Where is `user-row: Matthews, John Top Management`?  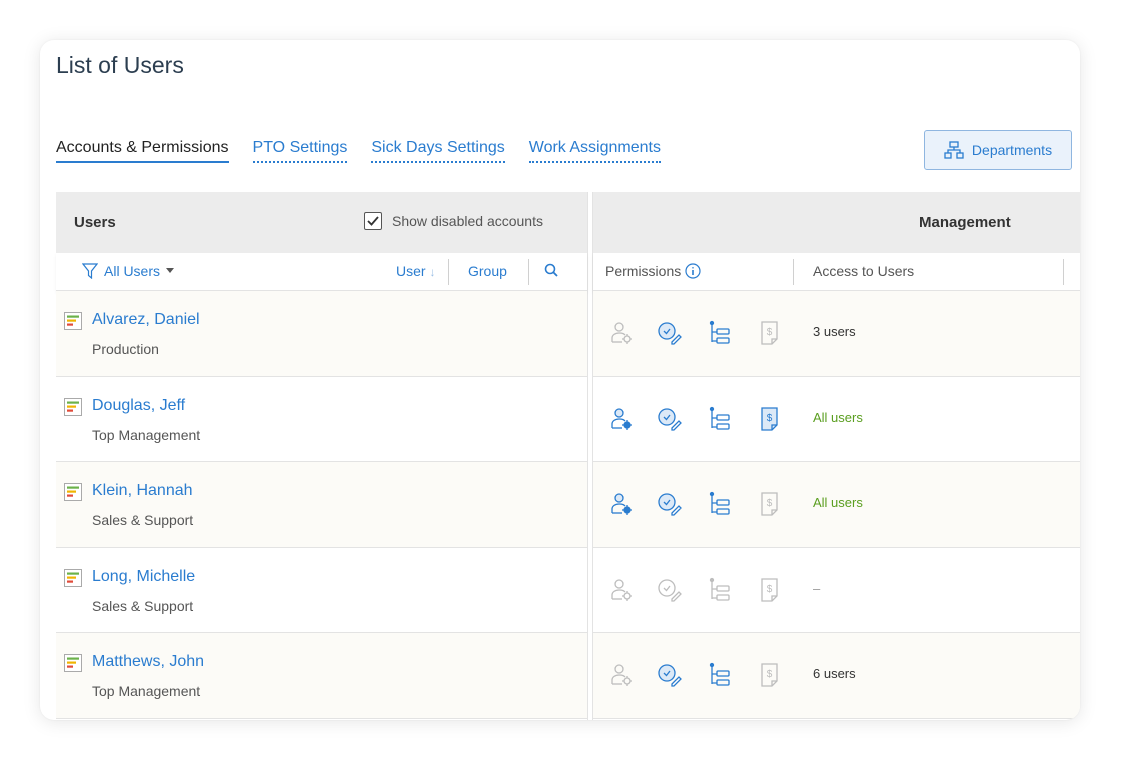 user-row: Matthews, John Top Management is located at coordinates (321, 676).